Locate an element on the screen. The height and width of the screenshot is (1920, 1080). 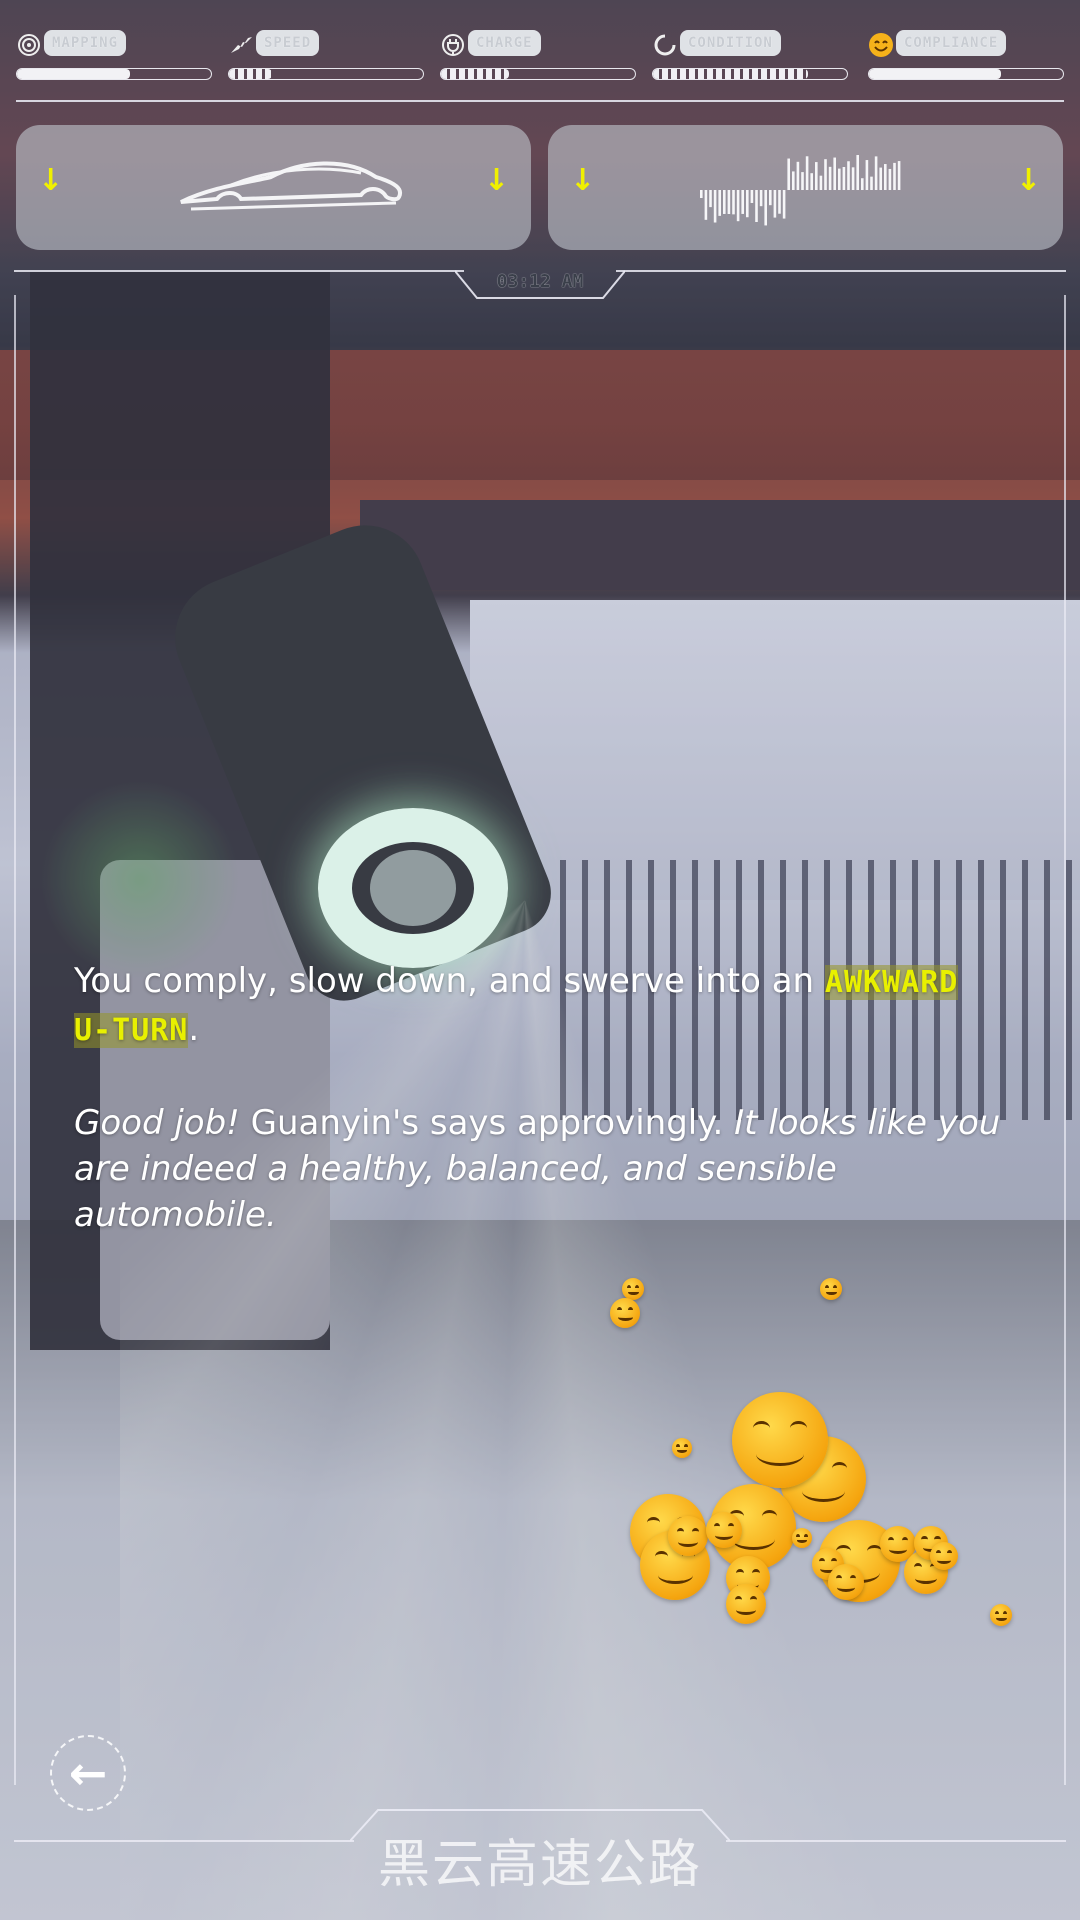
meter-condition: CONDITION is located at coordinates (750, 56).